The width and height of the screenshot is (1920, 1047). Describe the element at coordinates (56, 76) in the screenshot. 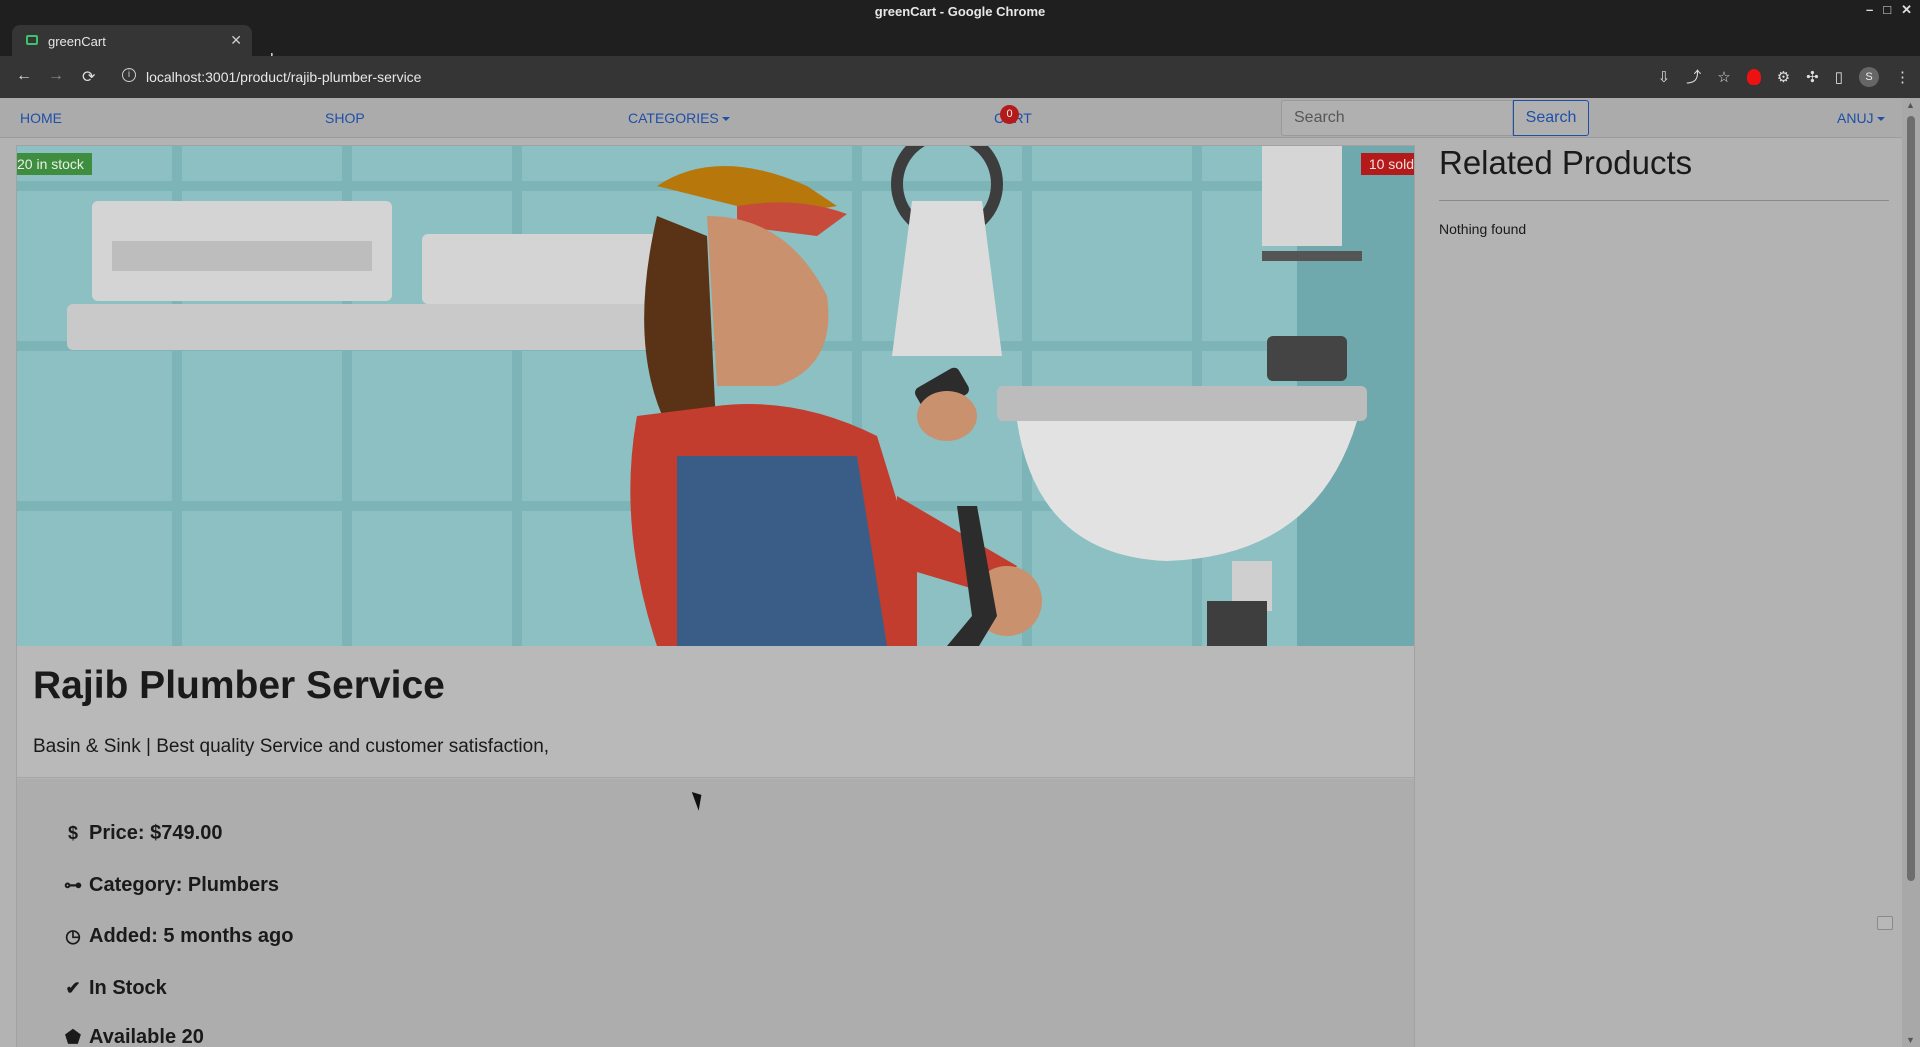

I see `forward-button: →` at that location.